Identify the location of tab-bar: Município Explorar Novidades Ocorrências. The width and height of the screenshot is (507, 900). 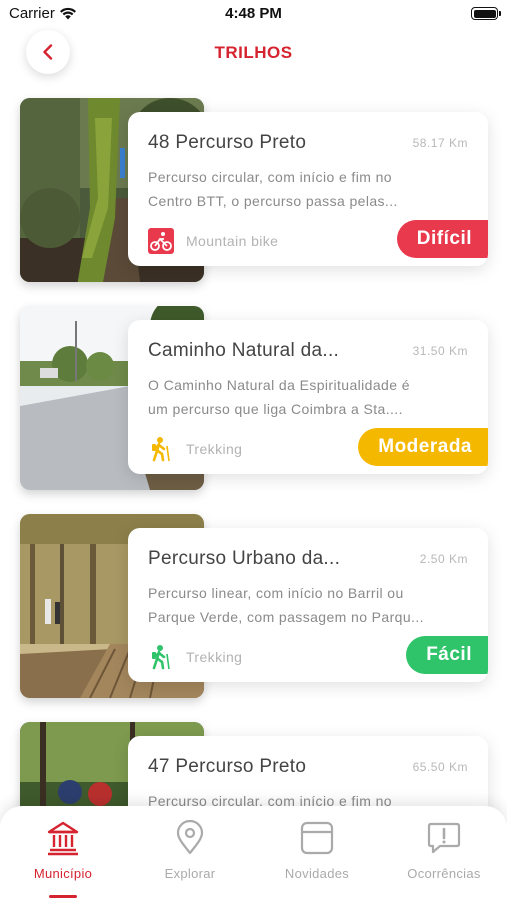
(253, 853).